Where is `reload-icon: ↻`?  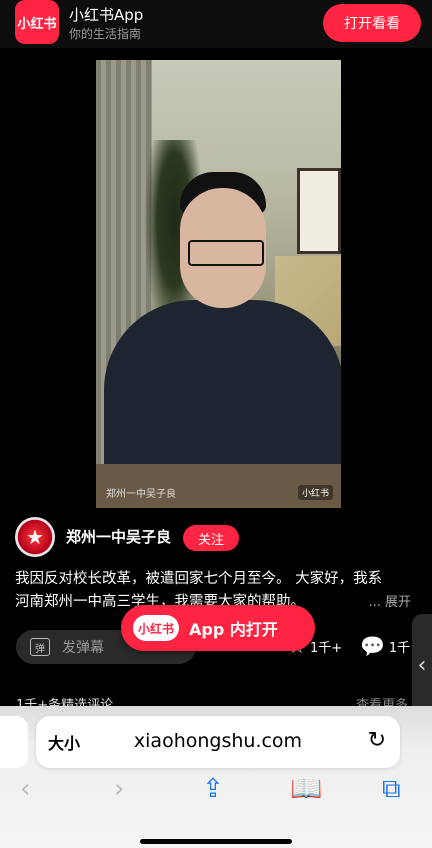
reload-icon: ↻ is located at coordinates (377, 740).